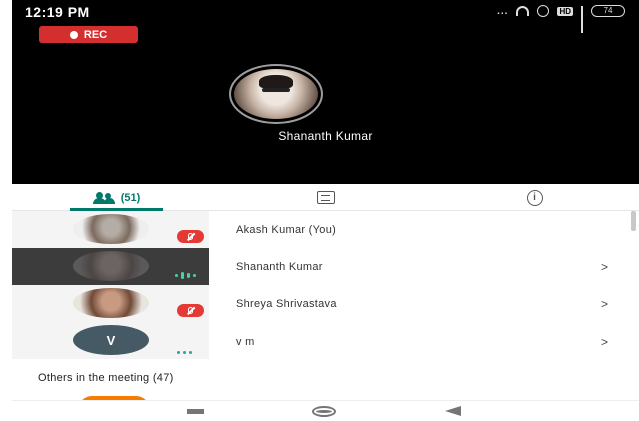 This screenshot has width=639, height=421. Describe the element at coordinates (95, 34) in the screenshot. I see `recording-label: REC` at that location.